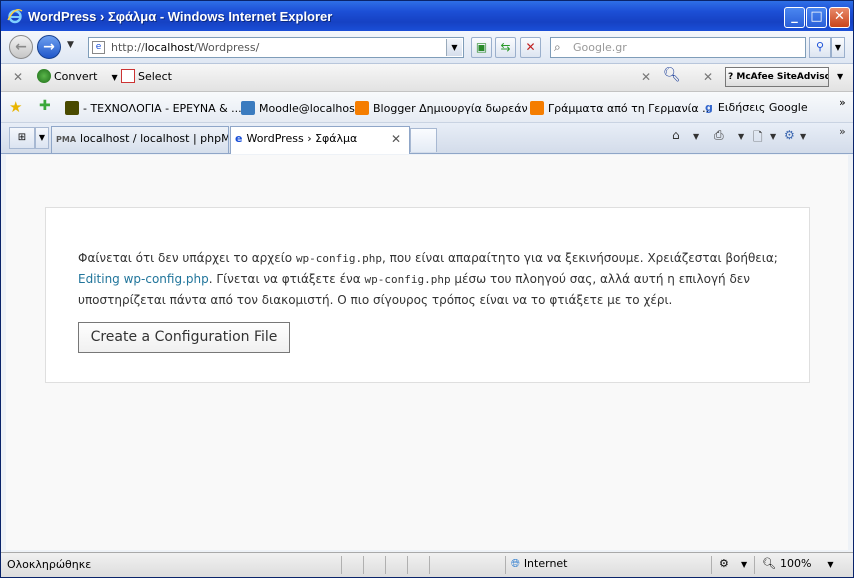 This screenshot has height=578, width=854. Describe the element at coordinates (128, 76) in the screenshot. I see `select-icon` at that location.